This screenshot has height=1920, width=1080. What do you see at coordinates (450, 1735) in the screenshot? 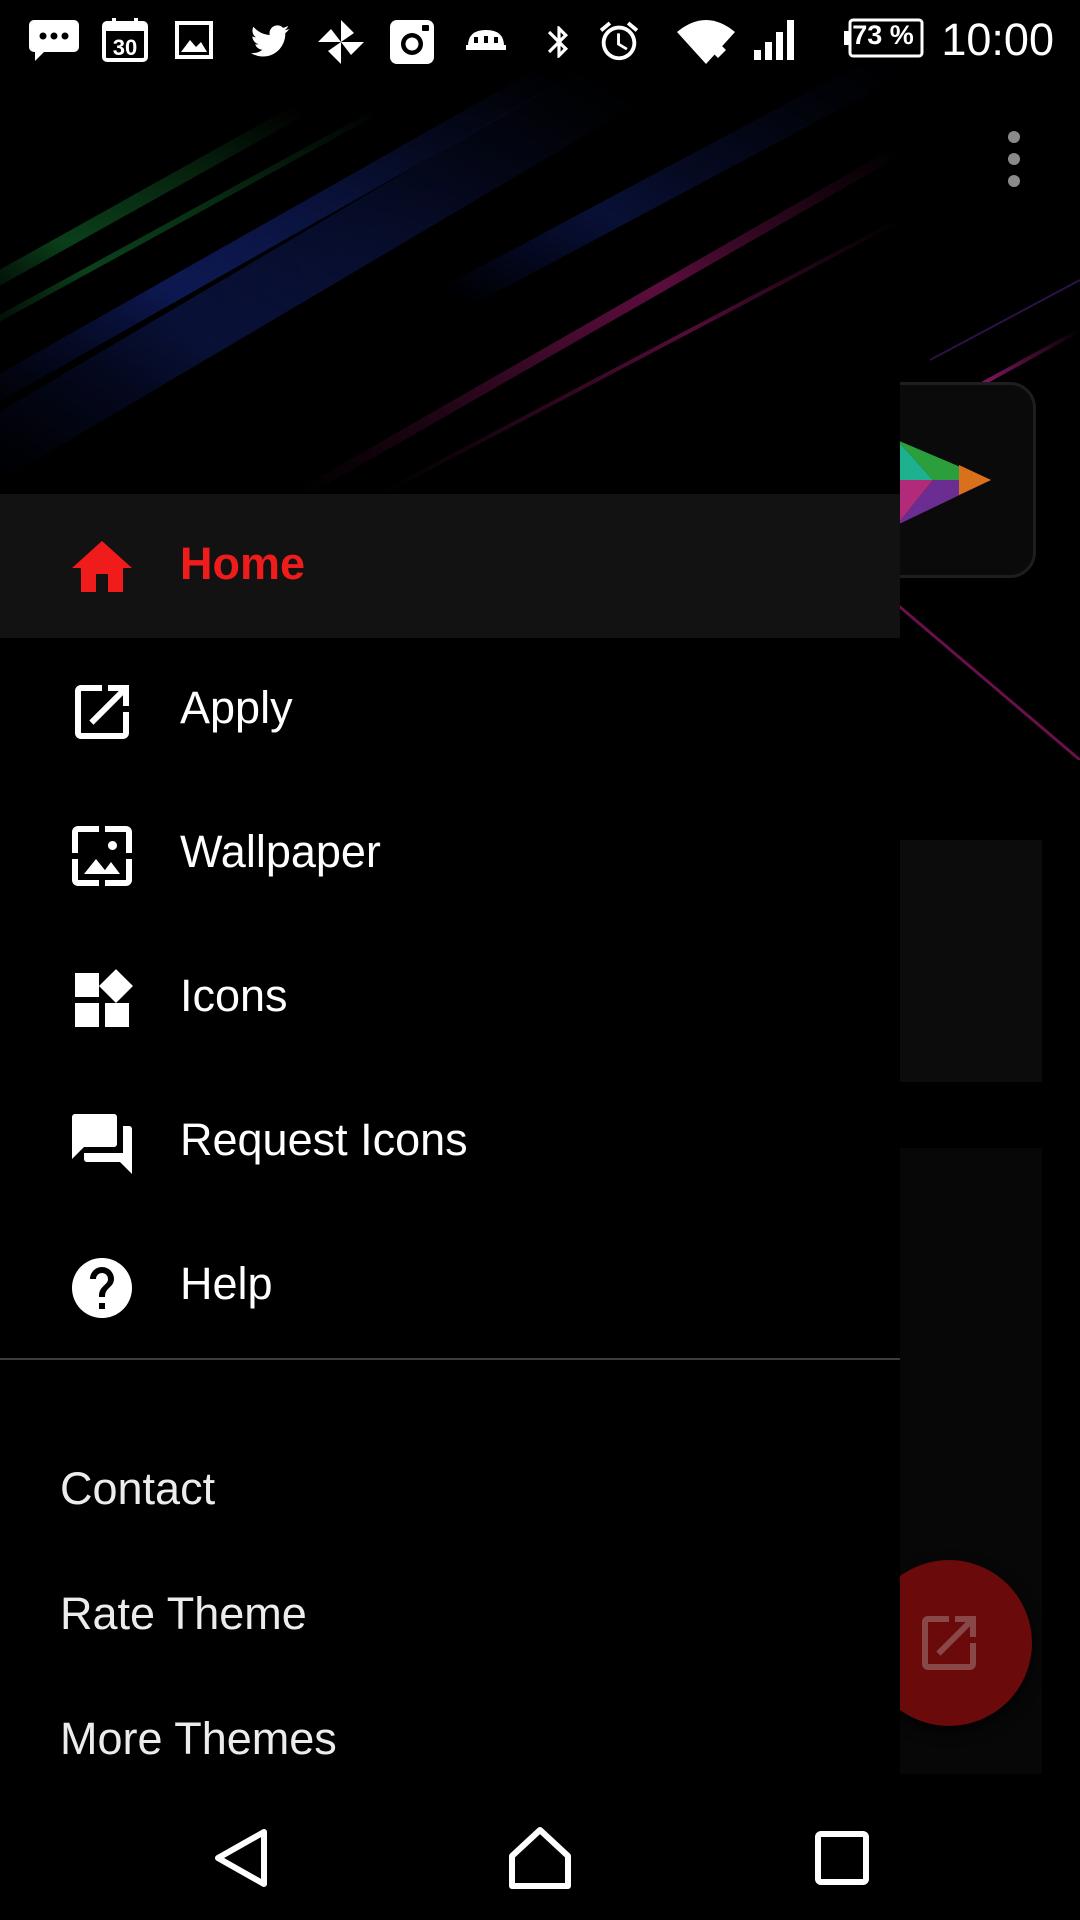
I see `drawer-item-more-themes: More Themes` at bounding box center [450, 1735].